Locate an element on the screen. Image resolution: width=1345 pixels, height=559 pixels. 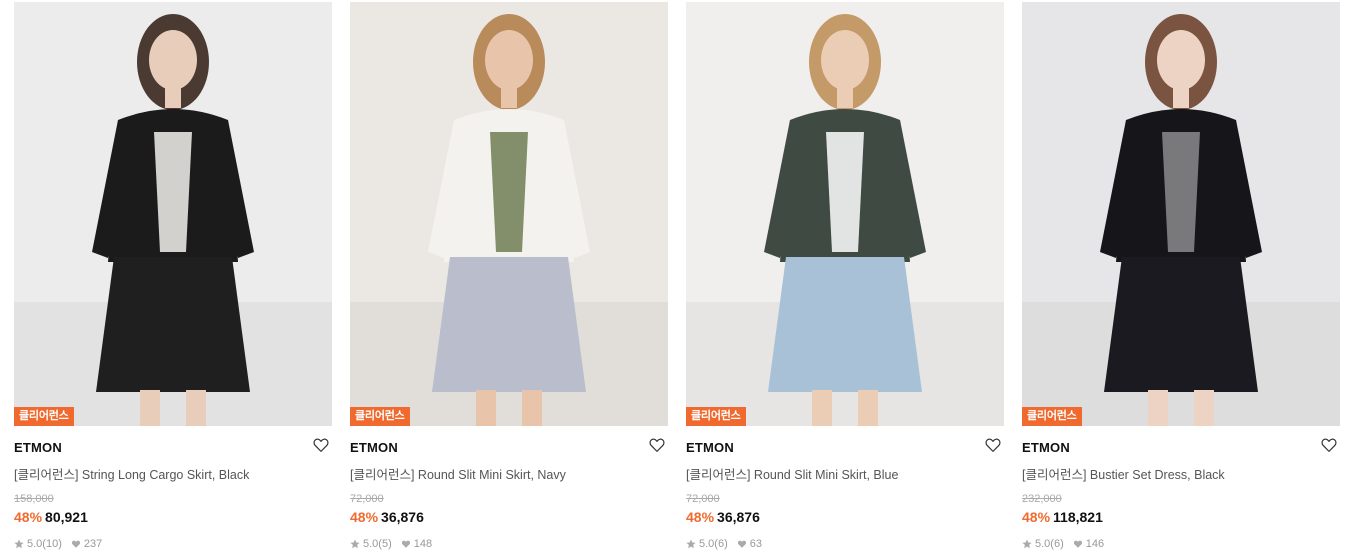
sale-price: 118,821 is located at coordinates (1078, 517).